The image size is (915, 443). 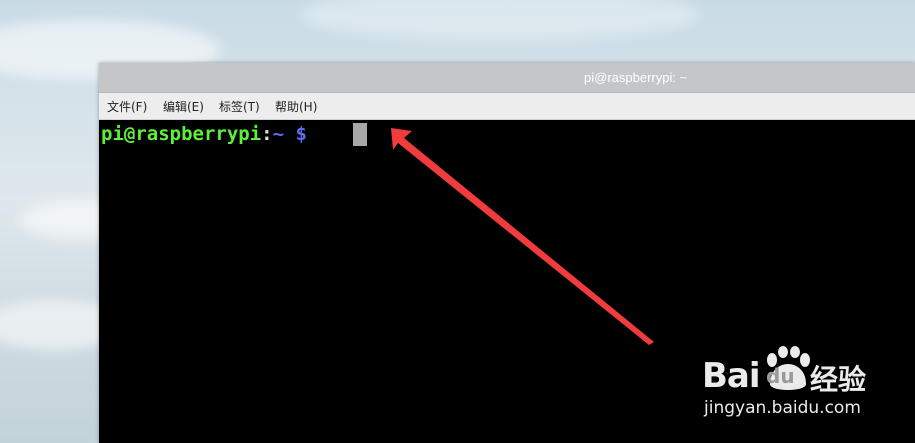 I want to click on menu-bar: 文件(F) 编辑(E) 标签(T) 帮助(H), so click(x=507, y=106).